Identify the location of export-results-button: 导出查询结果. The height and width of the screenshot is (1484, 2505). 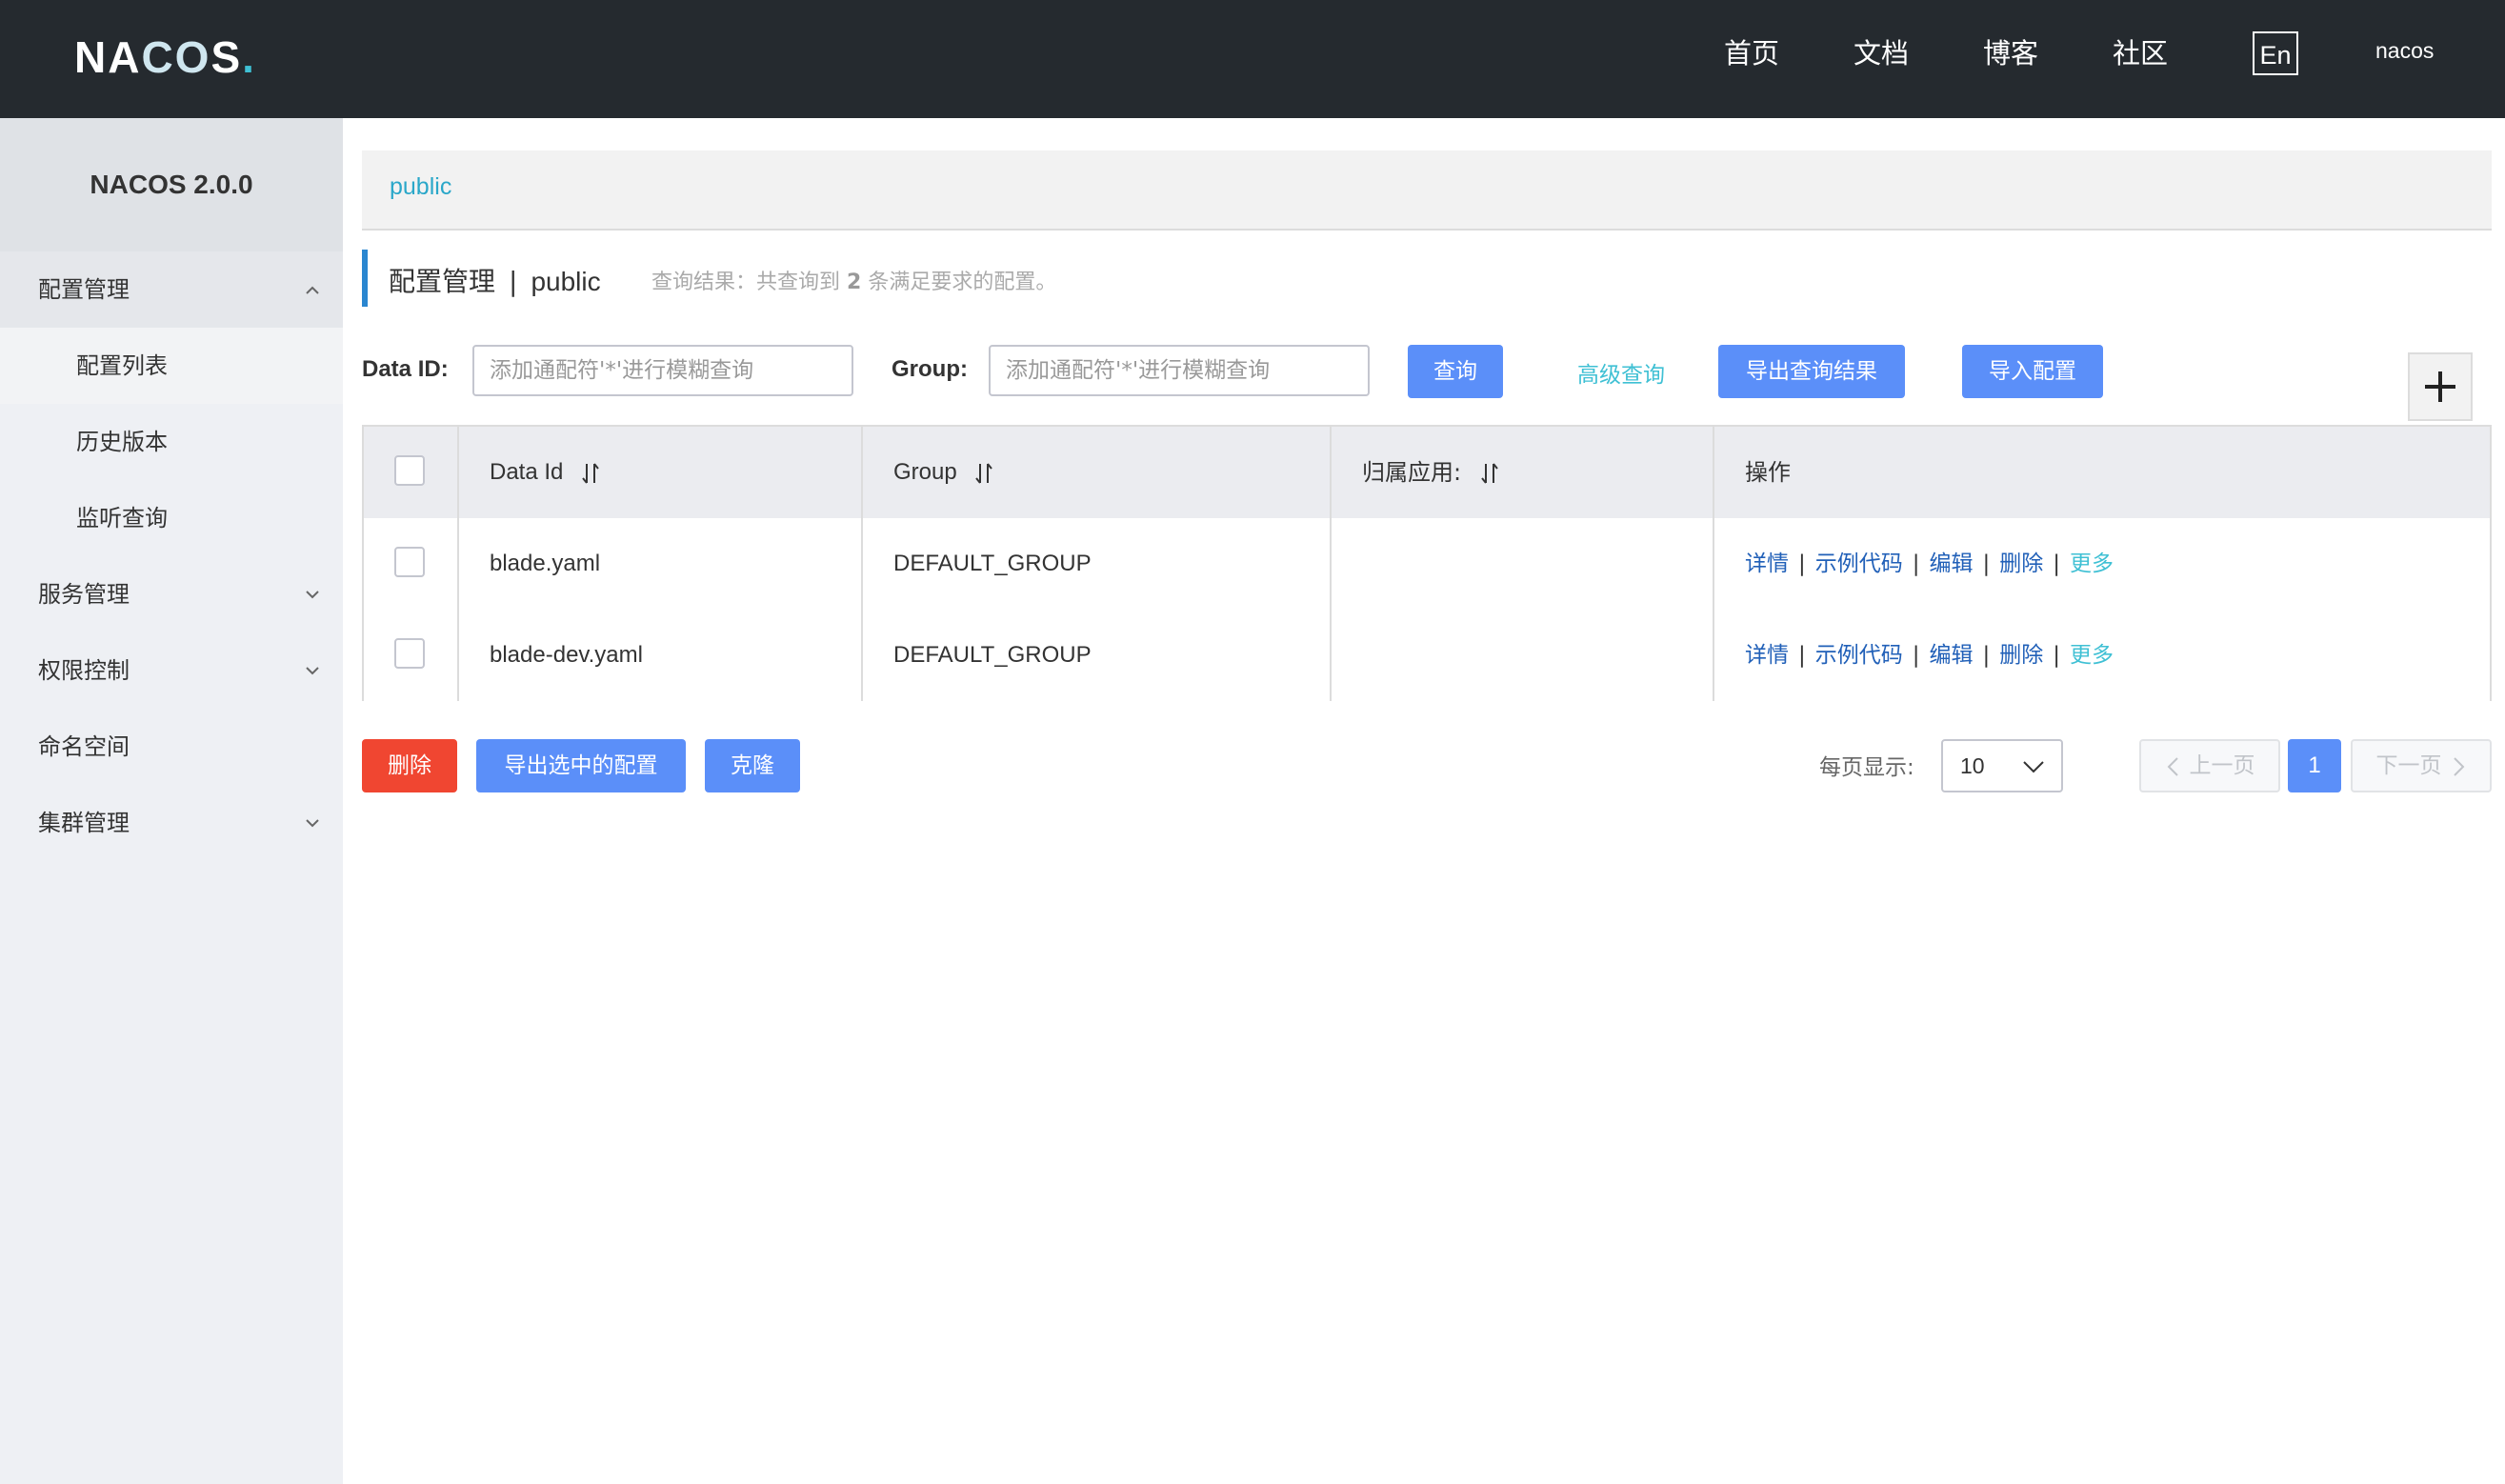
(1811, 371).